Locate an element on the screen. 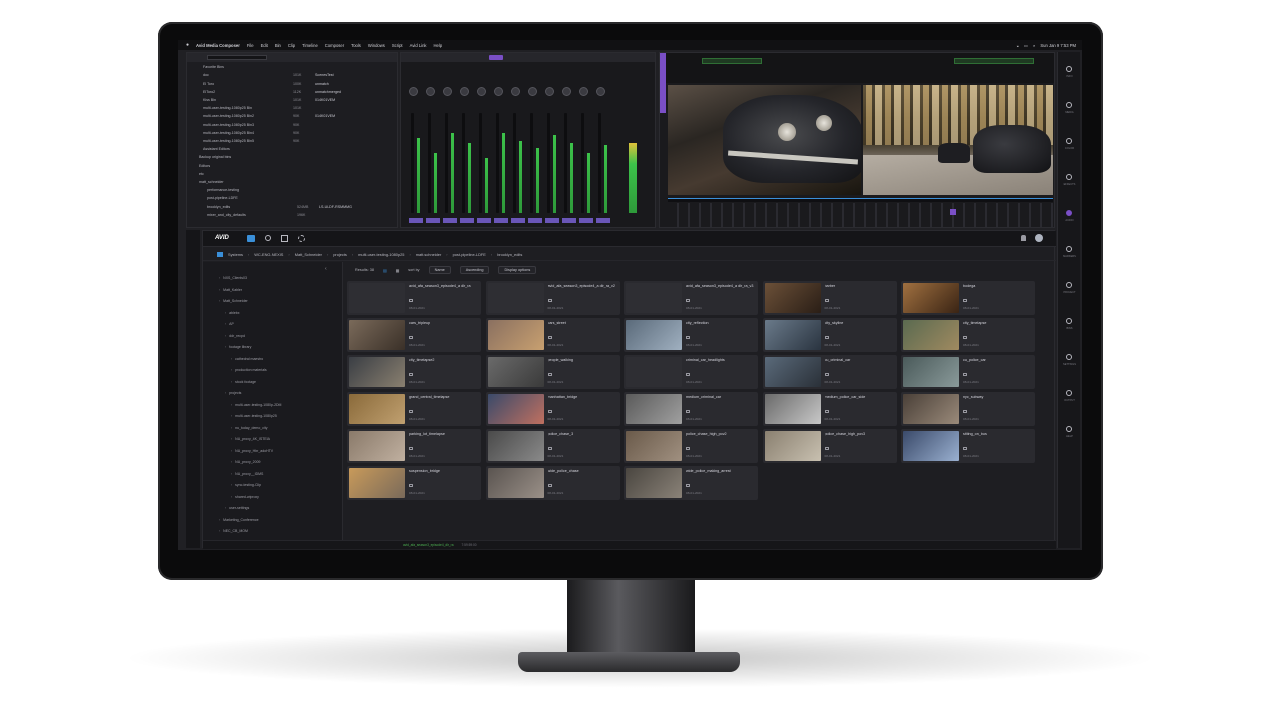 The height and width of the screenshot is (720, 1280). breadcrumb-item: multi-user-testing-1080p25 is located at coordinates (381, 254).